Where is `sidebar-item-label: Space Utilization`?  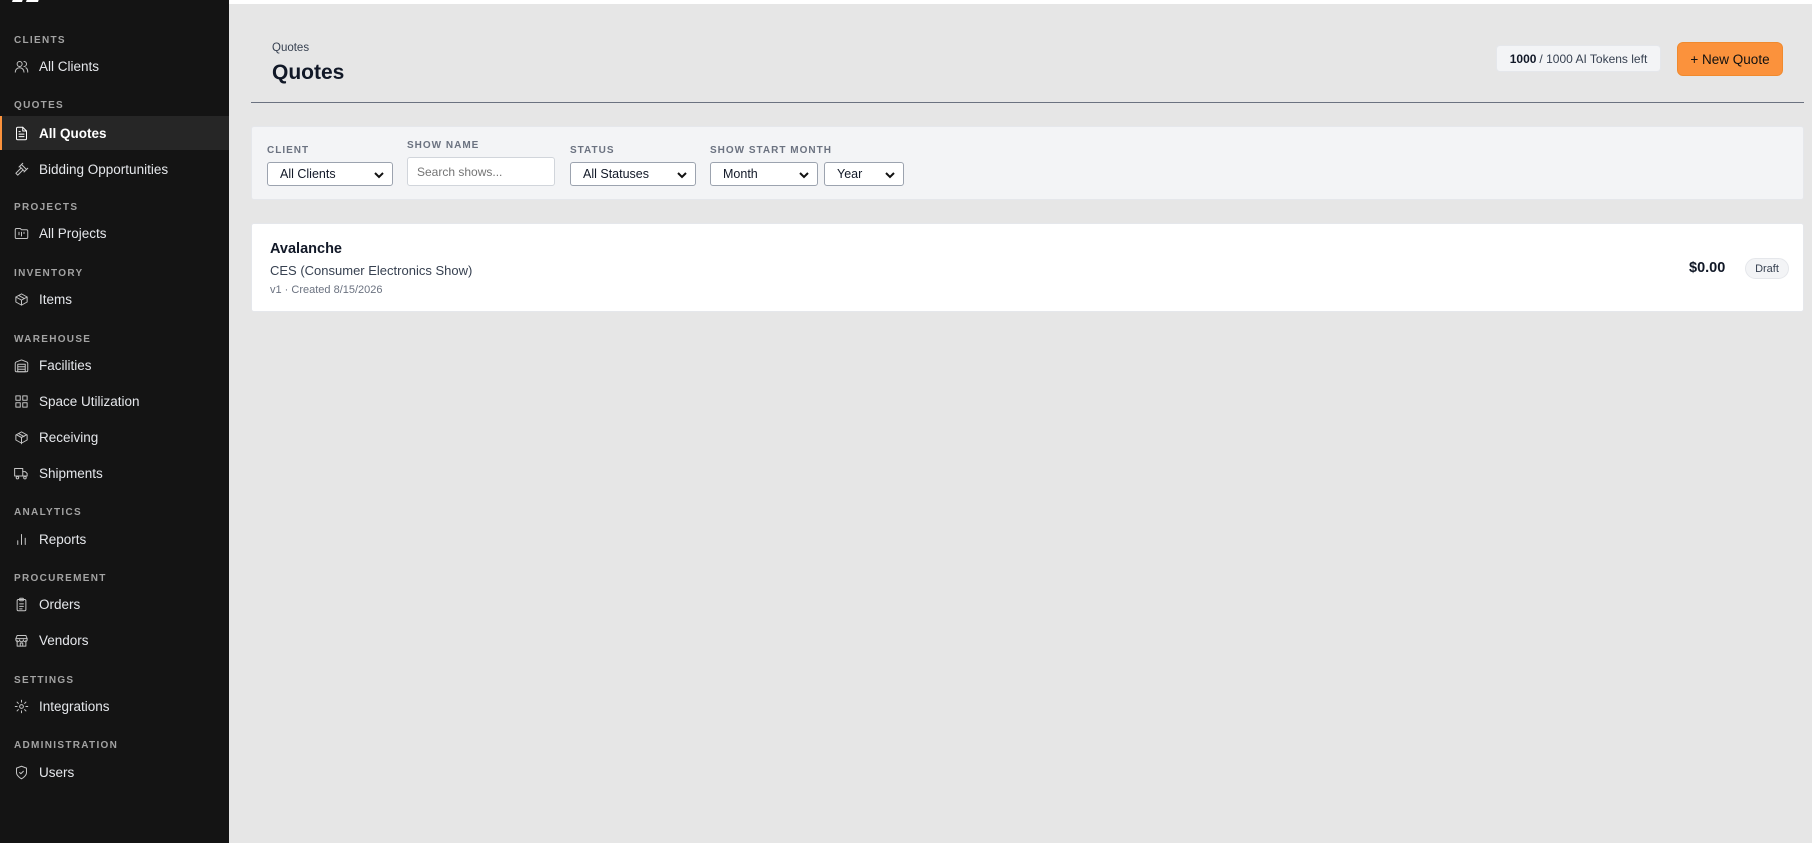
sidebar-item-label: Space Utilization is located at coordinates (89, 401).